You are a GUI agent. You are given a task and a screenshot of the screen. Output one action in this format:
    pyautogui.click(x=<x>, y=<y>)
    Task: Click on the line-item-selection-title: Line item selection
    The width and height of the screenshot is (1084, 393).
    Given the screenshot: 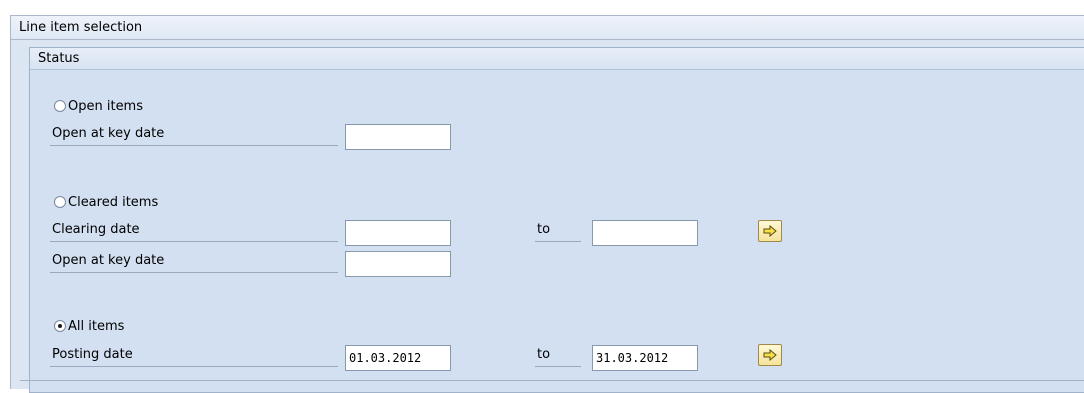 What is the action you would take?
    pyautogui.click(x=547, y=28)
    